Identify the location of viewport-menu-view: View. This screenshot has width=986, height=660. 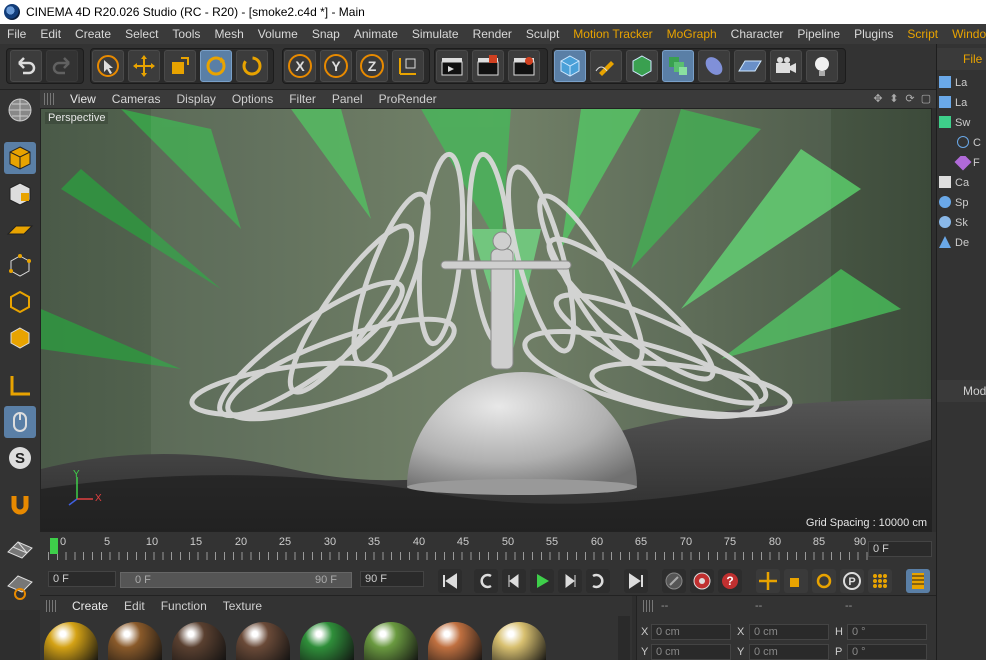
(83, 99).